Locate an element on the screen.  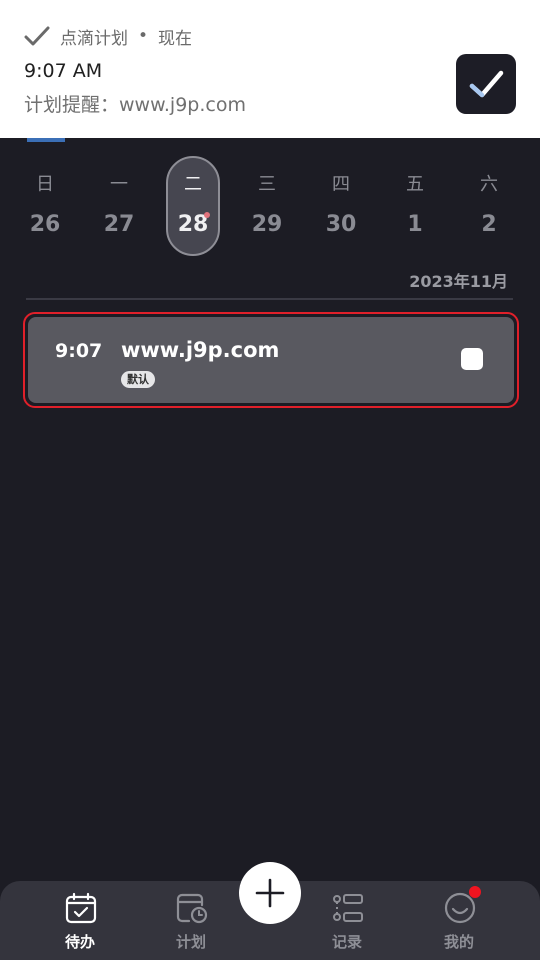
weekday-label: 五 is located at coordinates (415, 184).